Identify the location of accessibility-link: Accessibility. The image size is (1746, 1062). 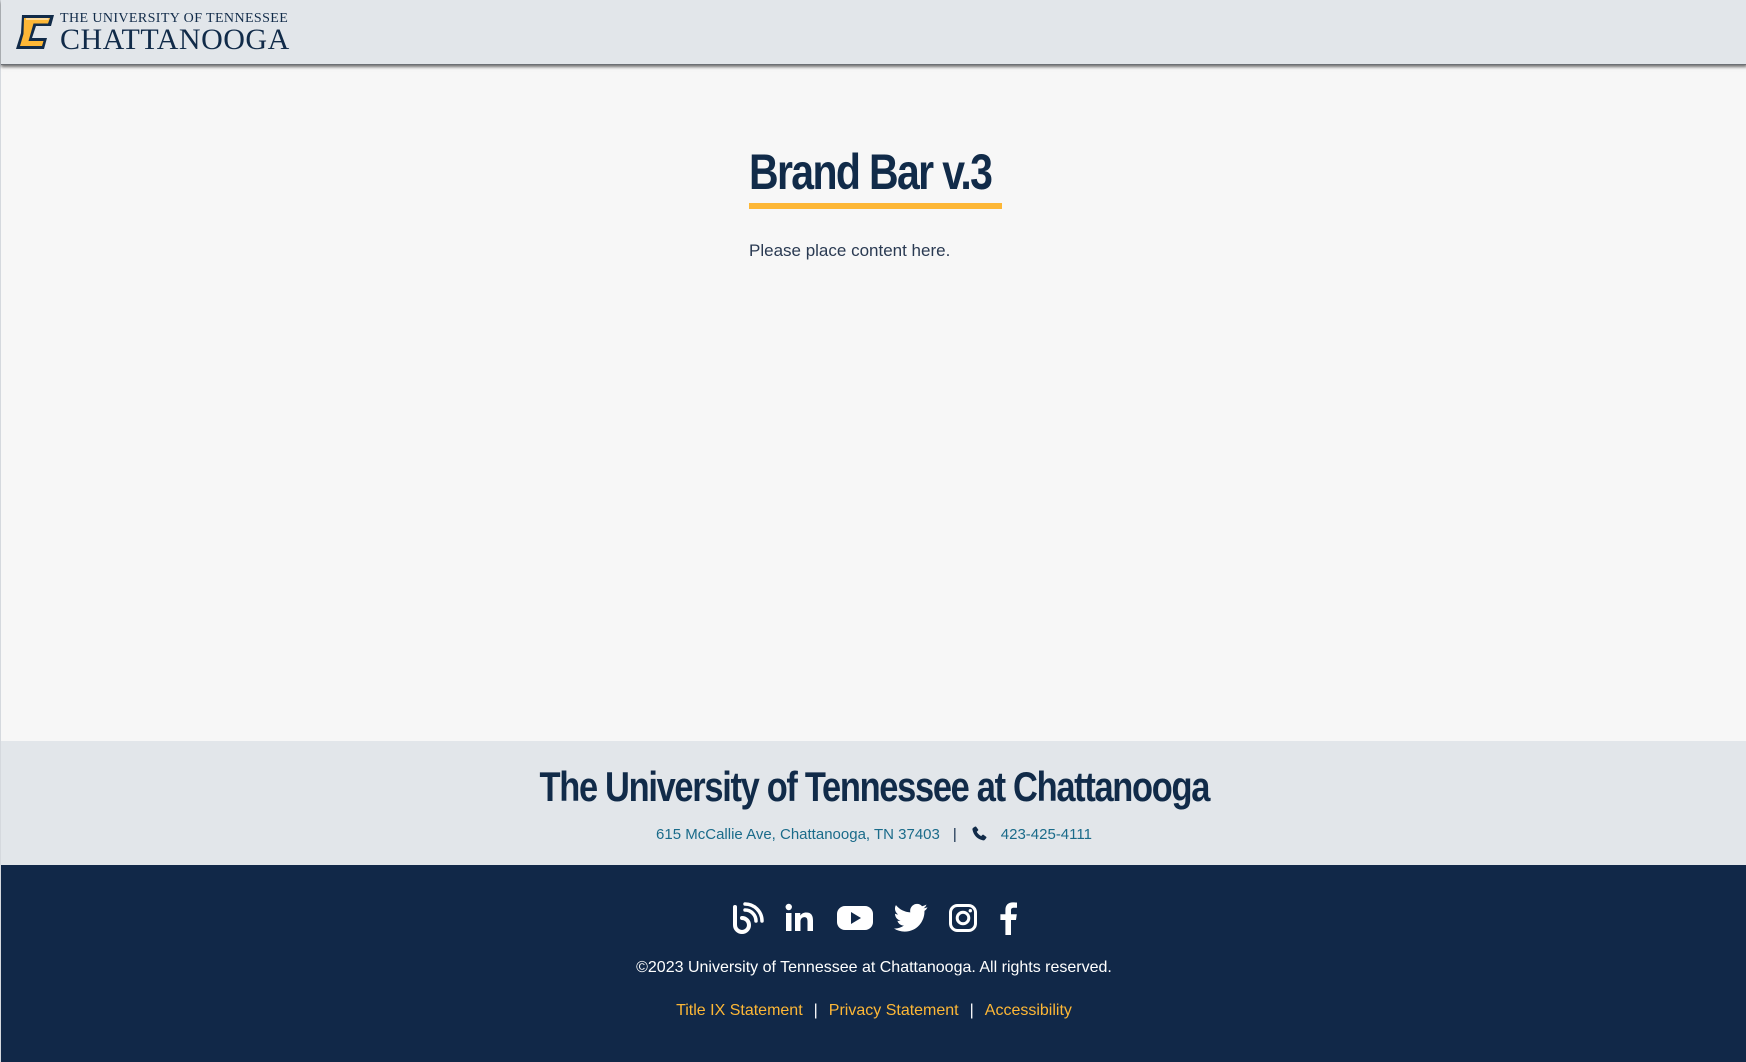
(1028, 1011).